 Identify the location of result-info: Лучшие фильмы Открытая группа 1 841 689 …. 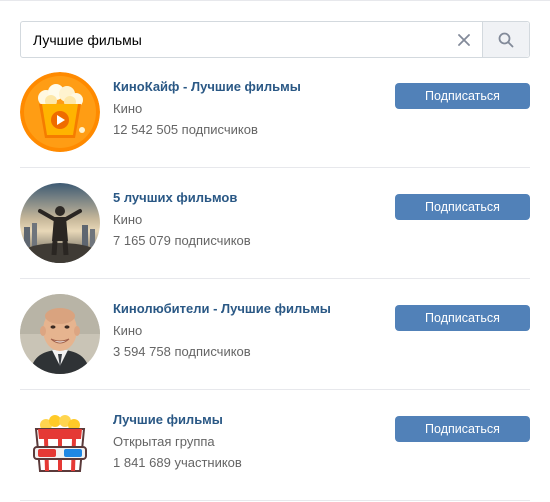
(177, 441).